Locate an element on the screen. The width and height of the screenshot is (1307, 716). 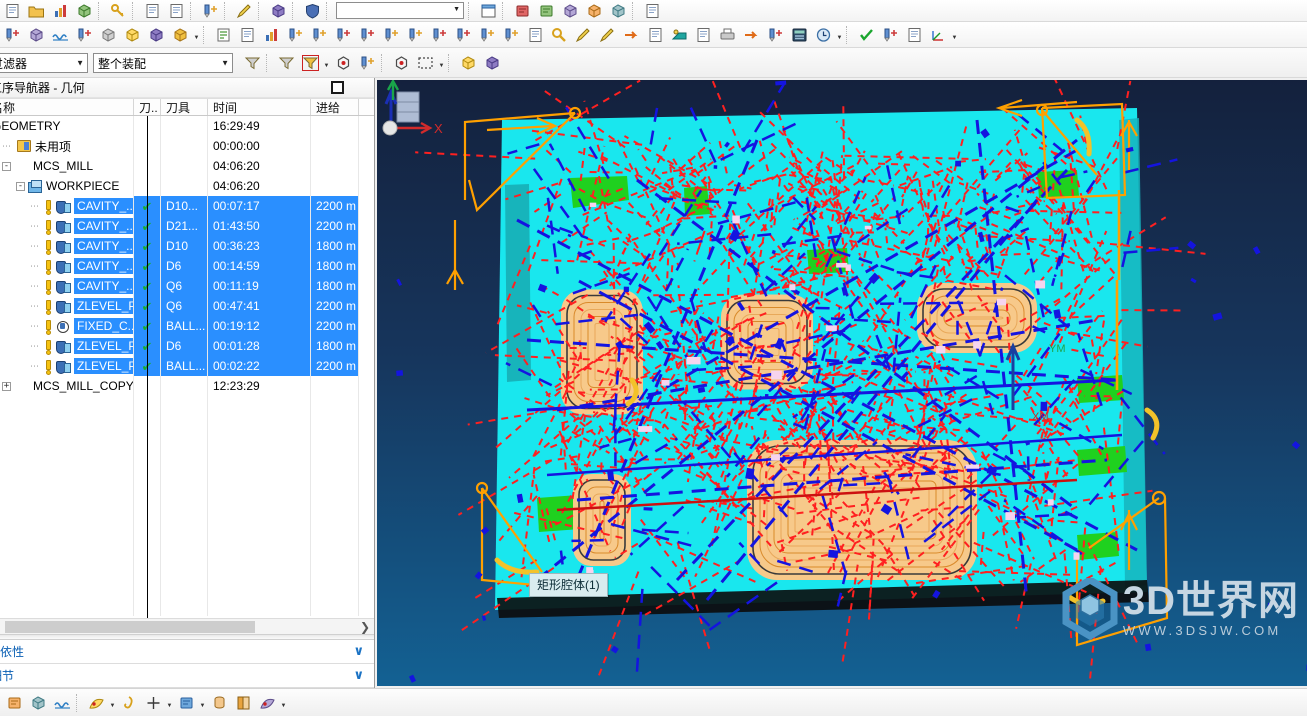
wire-cube-icon is located at coordinates (108, 35).